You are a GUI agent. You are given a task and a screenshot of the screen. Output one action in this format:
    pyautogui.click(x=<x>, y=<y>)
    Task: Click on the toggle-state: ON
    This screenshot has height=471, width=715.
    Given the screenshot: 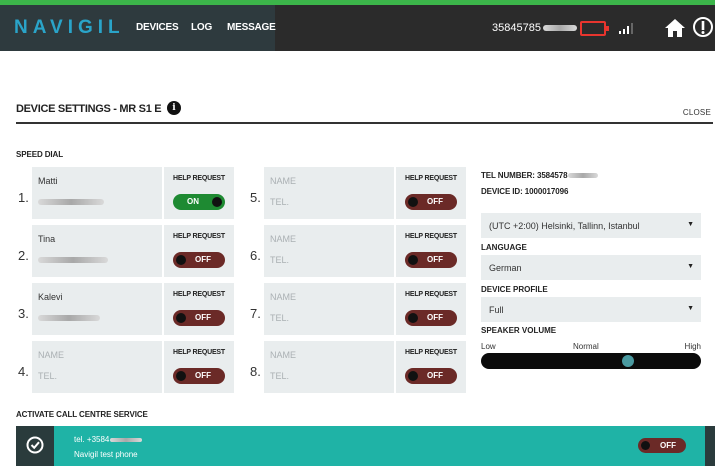 What is the action you would take?
    pyautogui.click(x=193, y=201)
    